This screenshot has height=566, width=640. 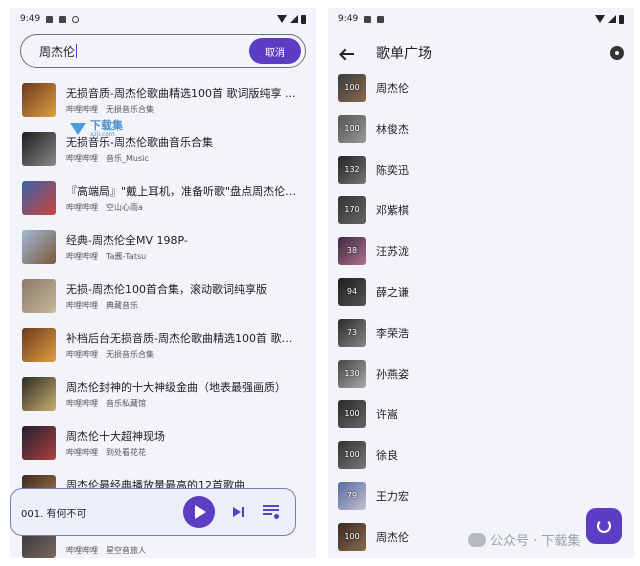 I want to click on playlist-cover: 132, so click(x=352, y=169).